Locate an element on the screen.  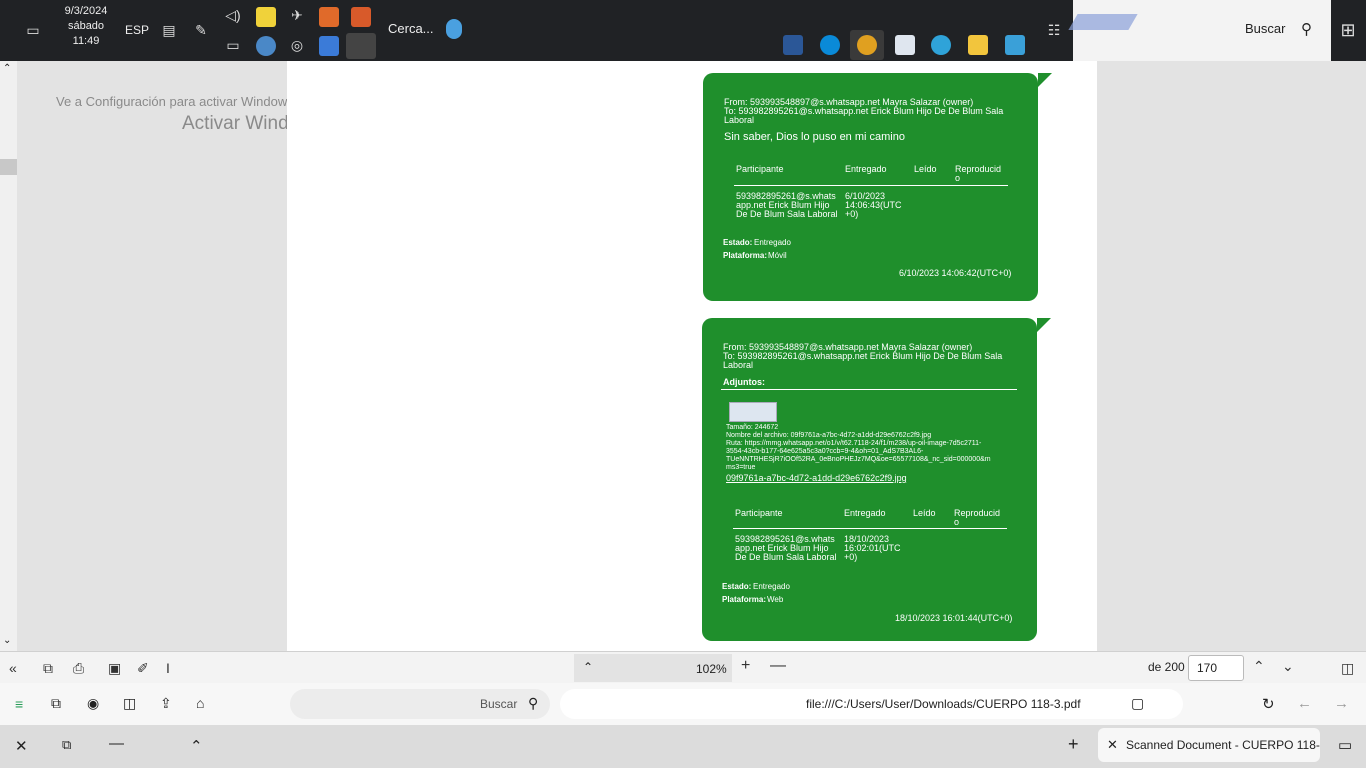
annotate-icon: ▣ is located at coordinates (114, 668).